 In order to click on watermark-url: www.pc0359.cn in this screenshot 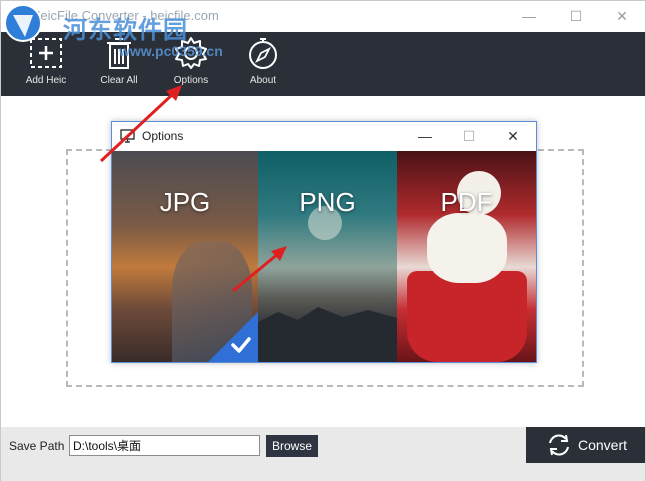, I will do `click(171, 51)`.